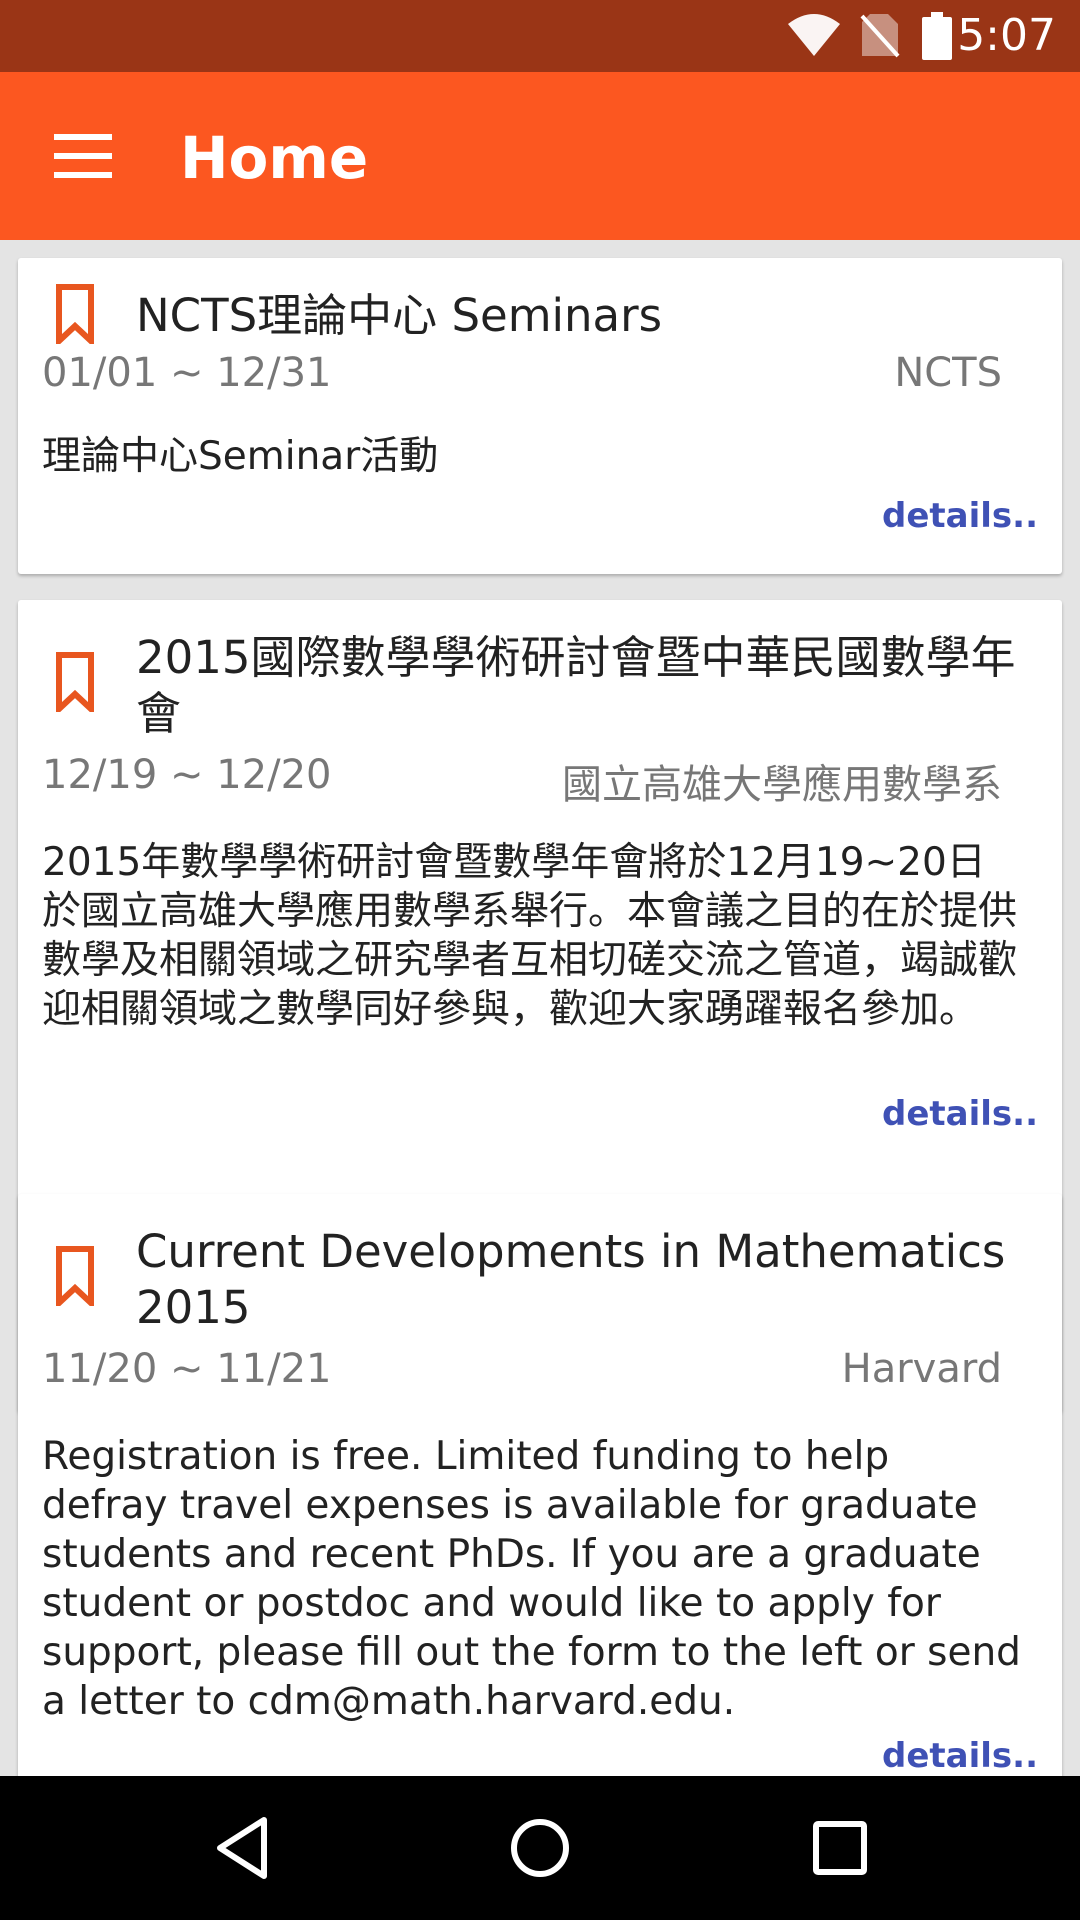 This screenshot has width=1080, height=1920. I want to click on event-meta: 01/01 ~ 12/31 NCTS, so click(522, 375).